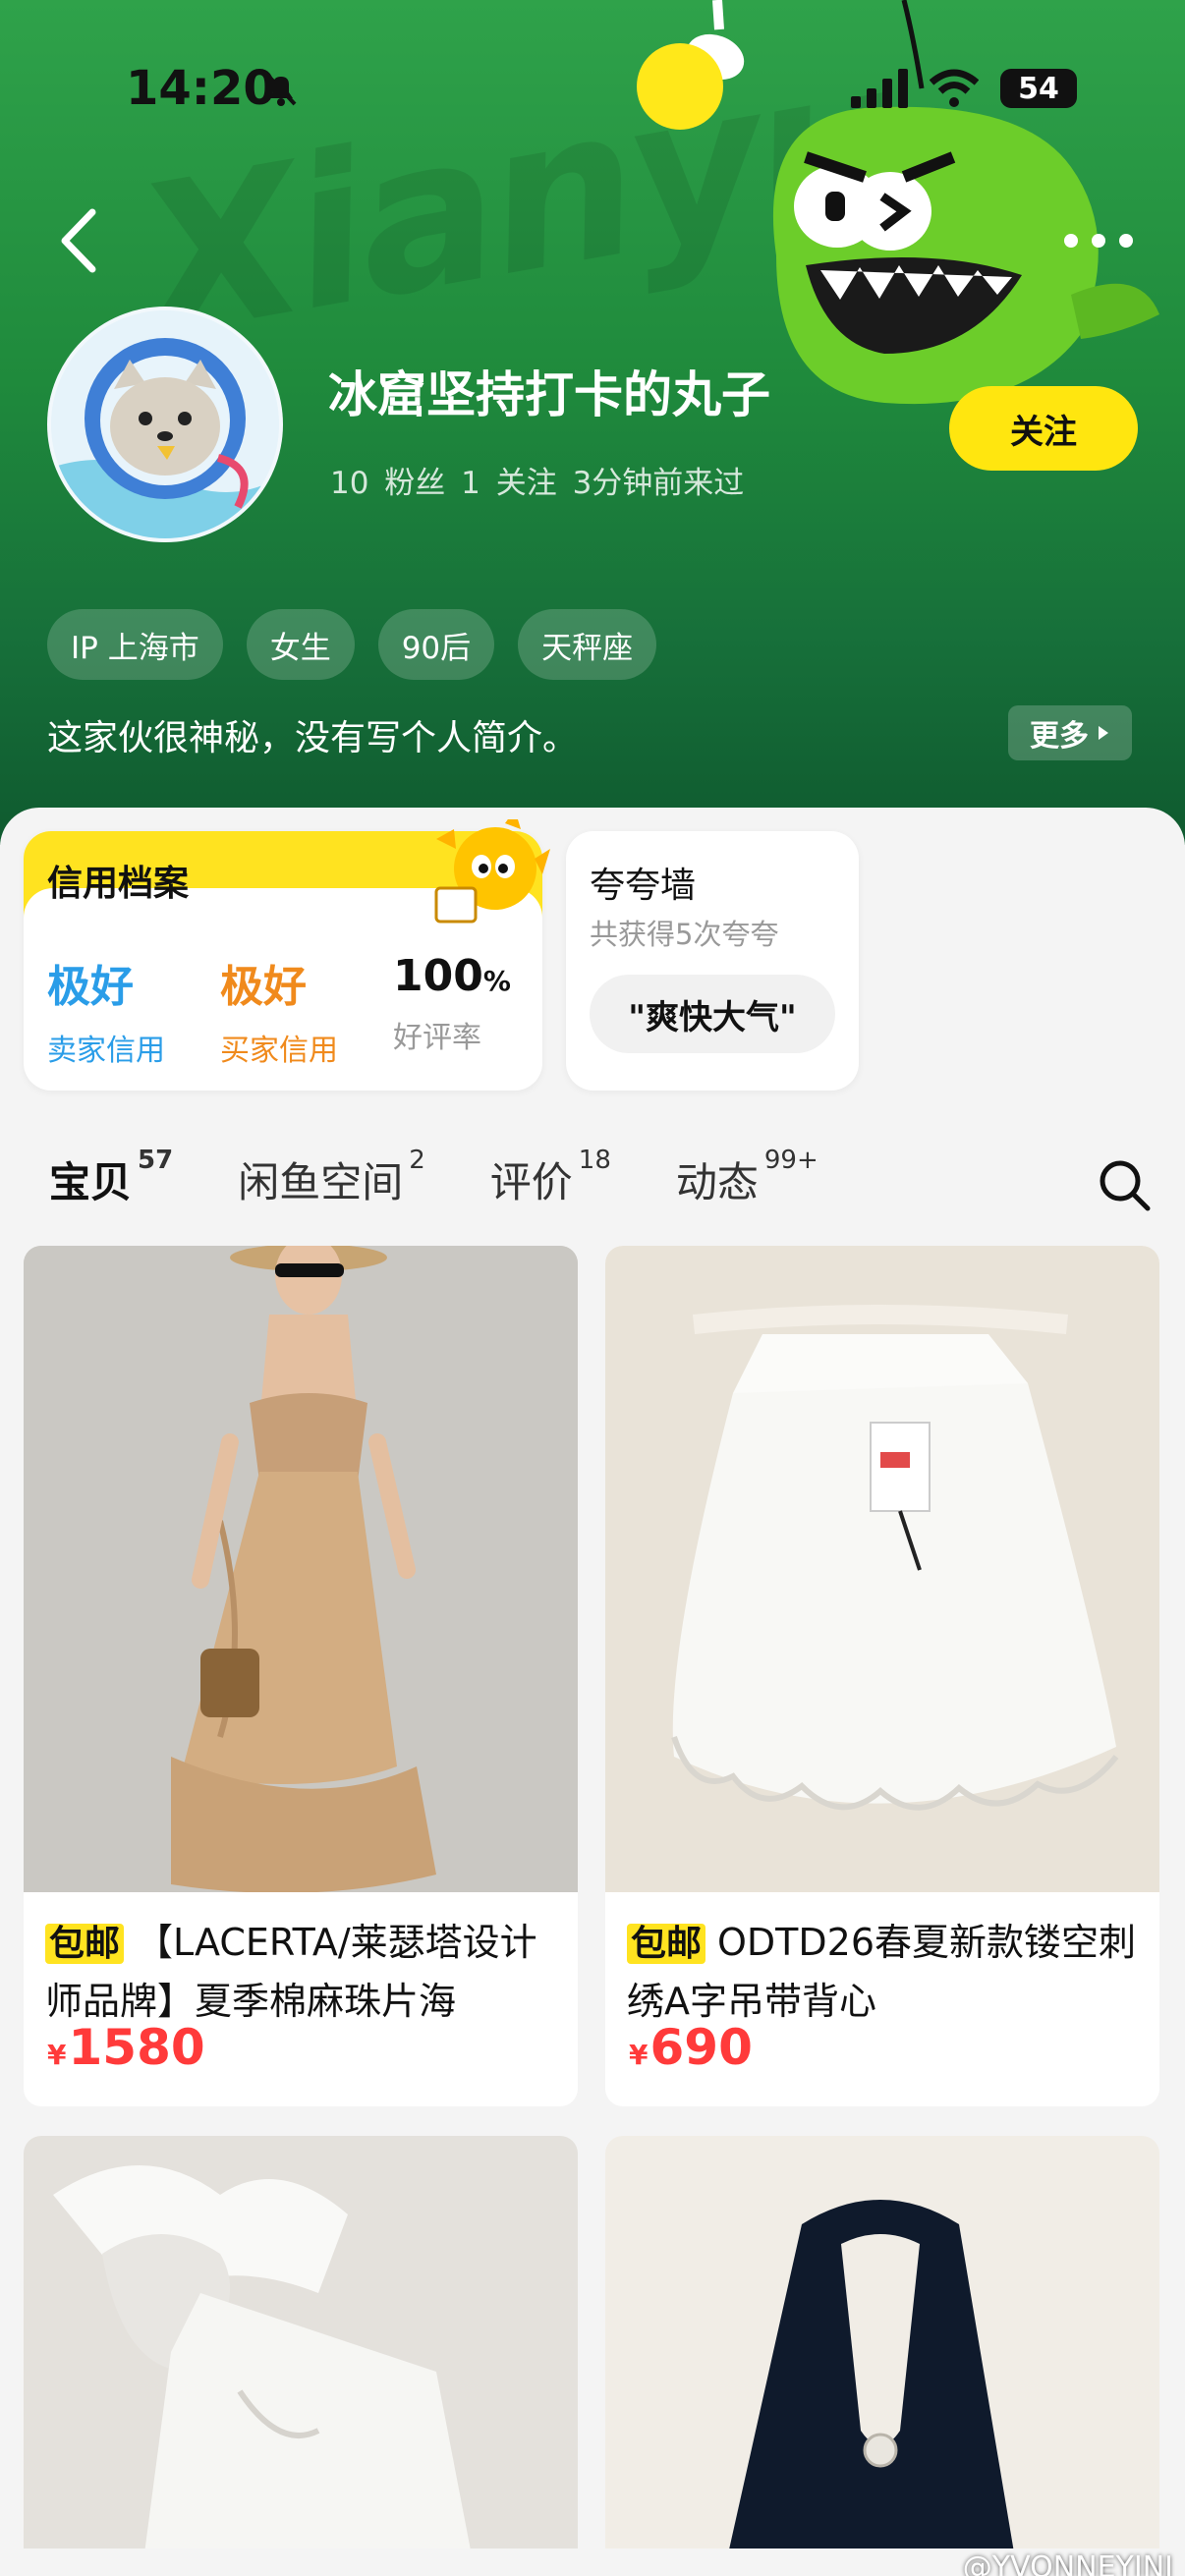  What do you see at coordinates (713, 1014) in the screenshot?
I see `praise-chip: "爽快大气"` at bounding box center [713, 1014].